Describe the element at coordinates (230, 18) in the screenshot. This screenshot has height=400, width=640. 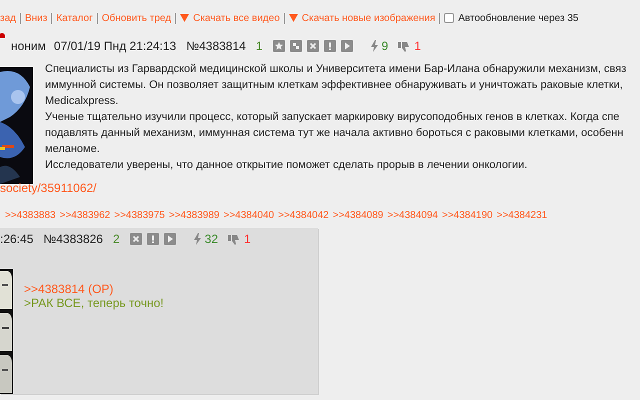
I see `nav-link: Скачать все видео` at that location.